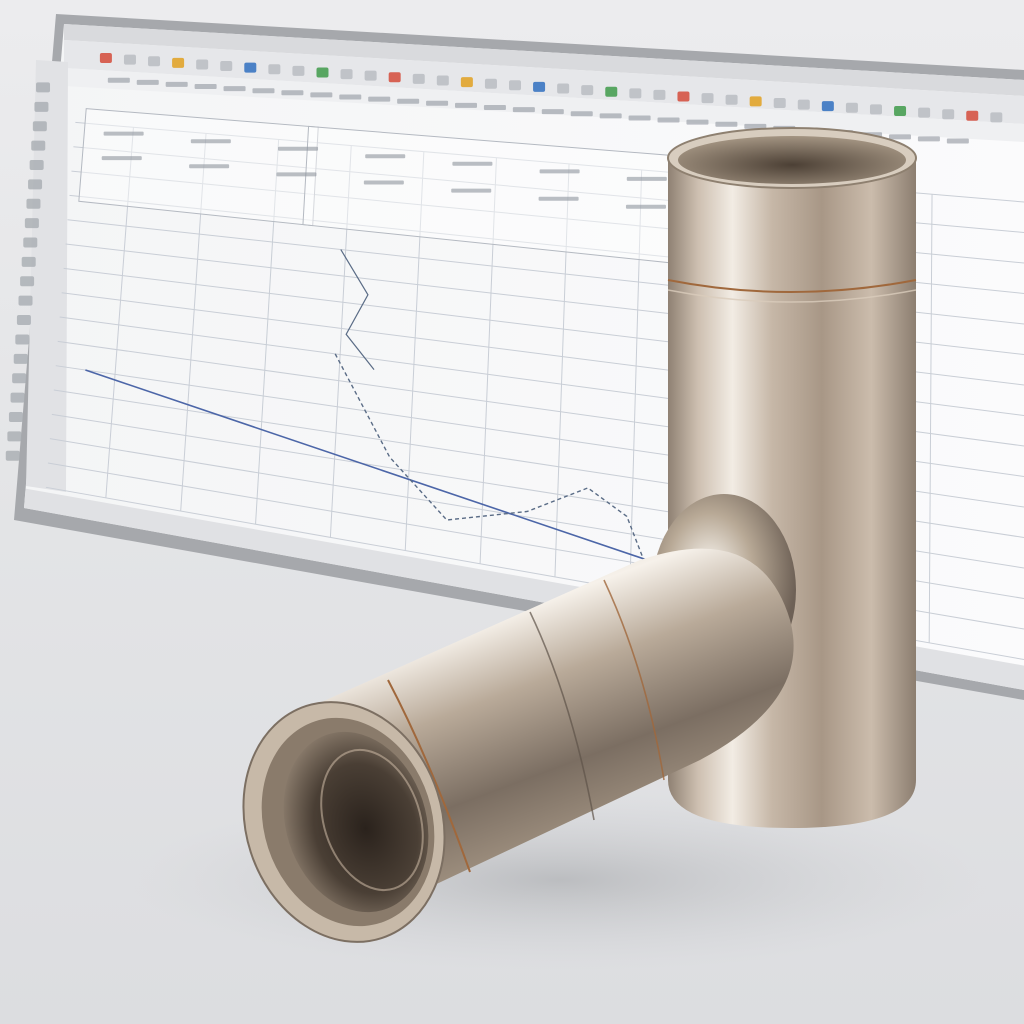  What do you see at coordinates (792, 160) in the screenshot?
I see `vertical-pipe-opening` at bounding box center [792, 160].